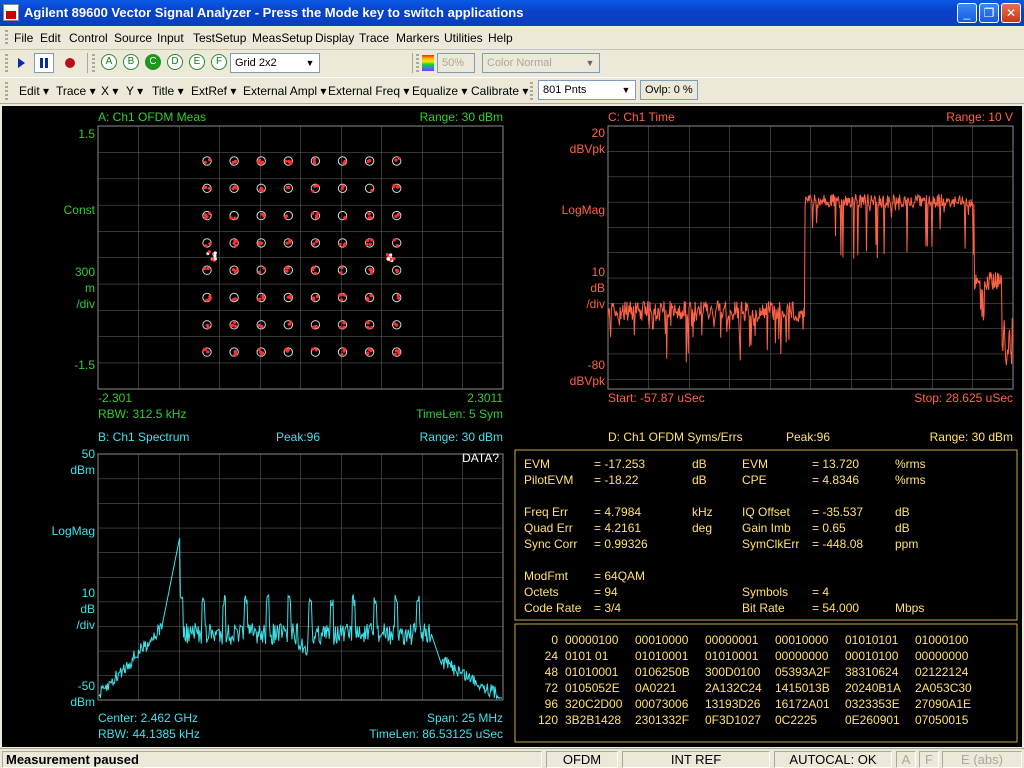  What do you see at coordinates (334, 38) in the screenshot?
I see `menu-display: Display` at bounding box center [334, 38].